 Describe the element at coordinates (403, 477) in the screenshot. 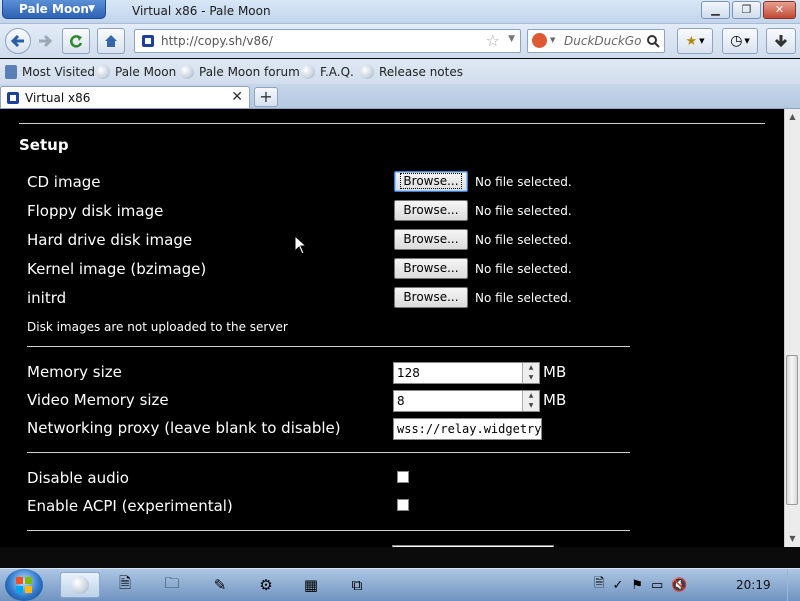

I see `disable-audio-checkbox` at that location.